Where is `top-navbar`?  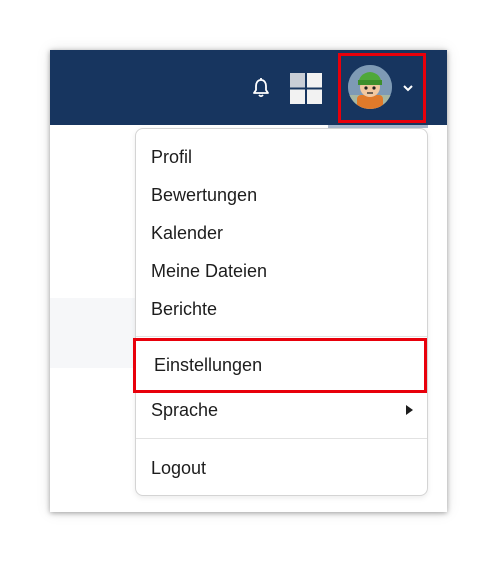 top-navbar is located at coordinates (248, 87).